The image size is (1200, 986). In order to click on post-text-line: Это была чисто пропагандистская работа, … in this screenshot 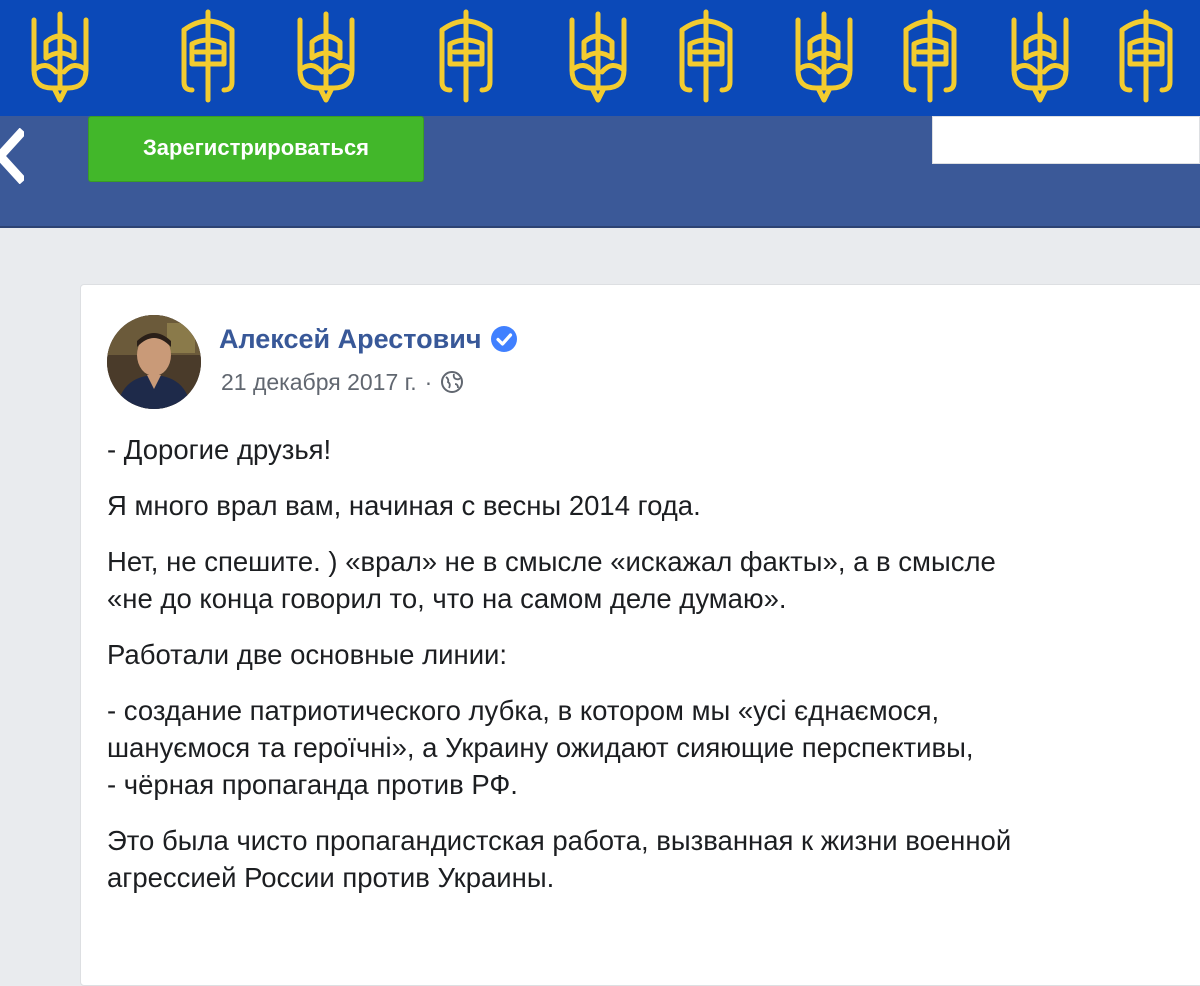, I will do `click(559, 840)`.